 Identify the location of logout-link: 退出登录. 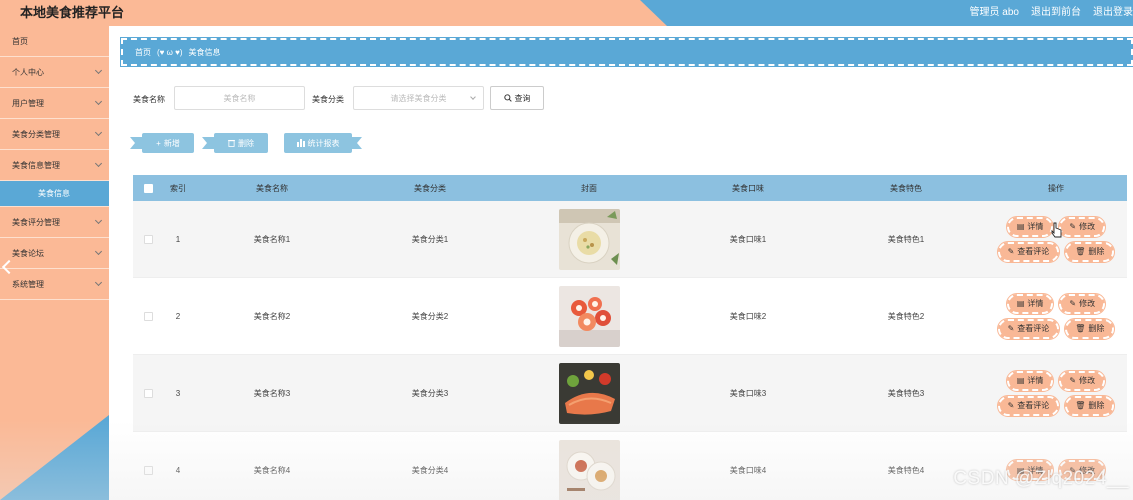
(1113, 10).